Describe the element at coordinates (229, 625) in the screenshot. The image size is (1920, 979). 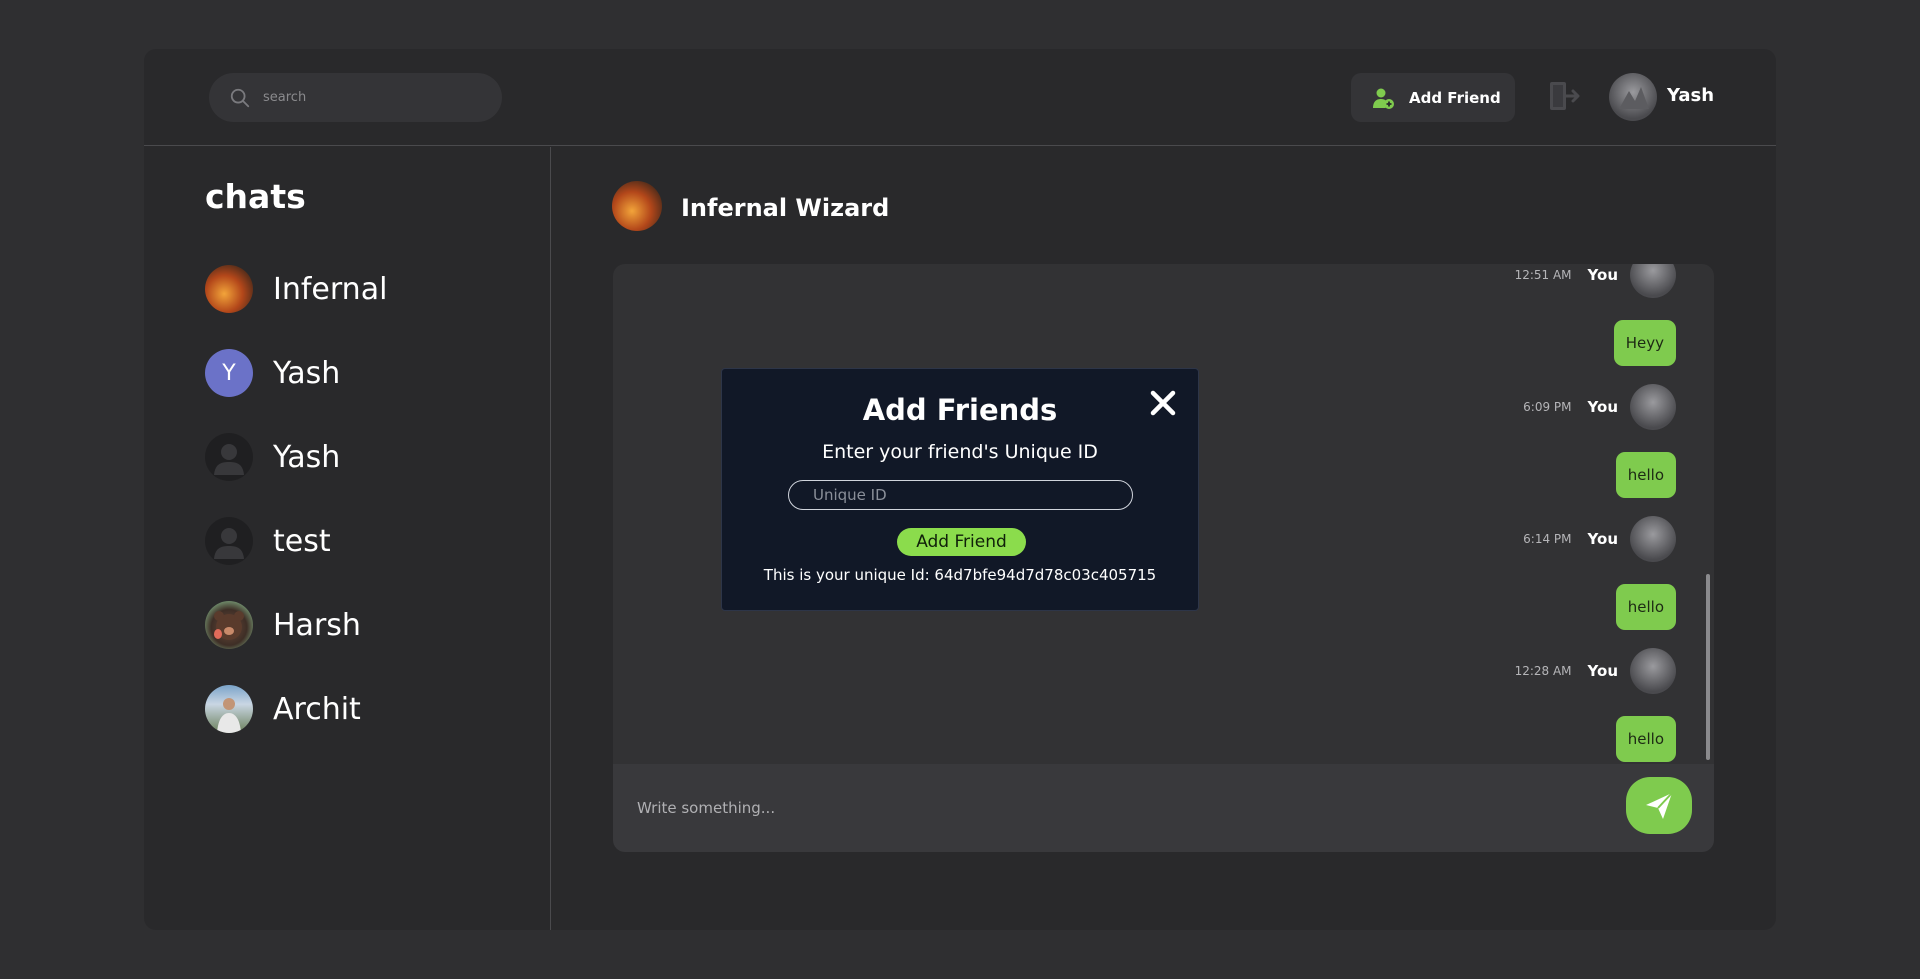
I see `bear-avatar` at that location.